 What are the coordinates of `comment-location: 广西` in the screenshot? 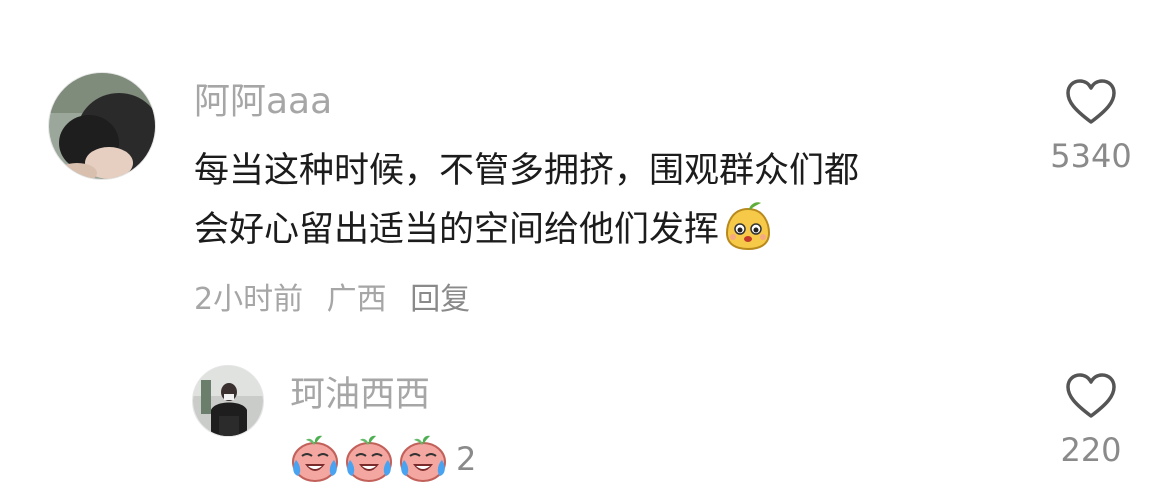 It's located at (356, 299).